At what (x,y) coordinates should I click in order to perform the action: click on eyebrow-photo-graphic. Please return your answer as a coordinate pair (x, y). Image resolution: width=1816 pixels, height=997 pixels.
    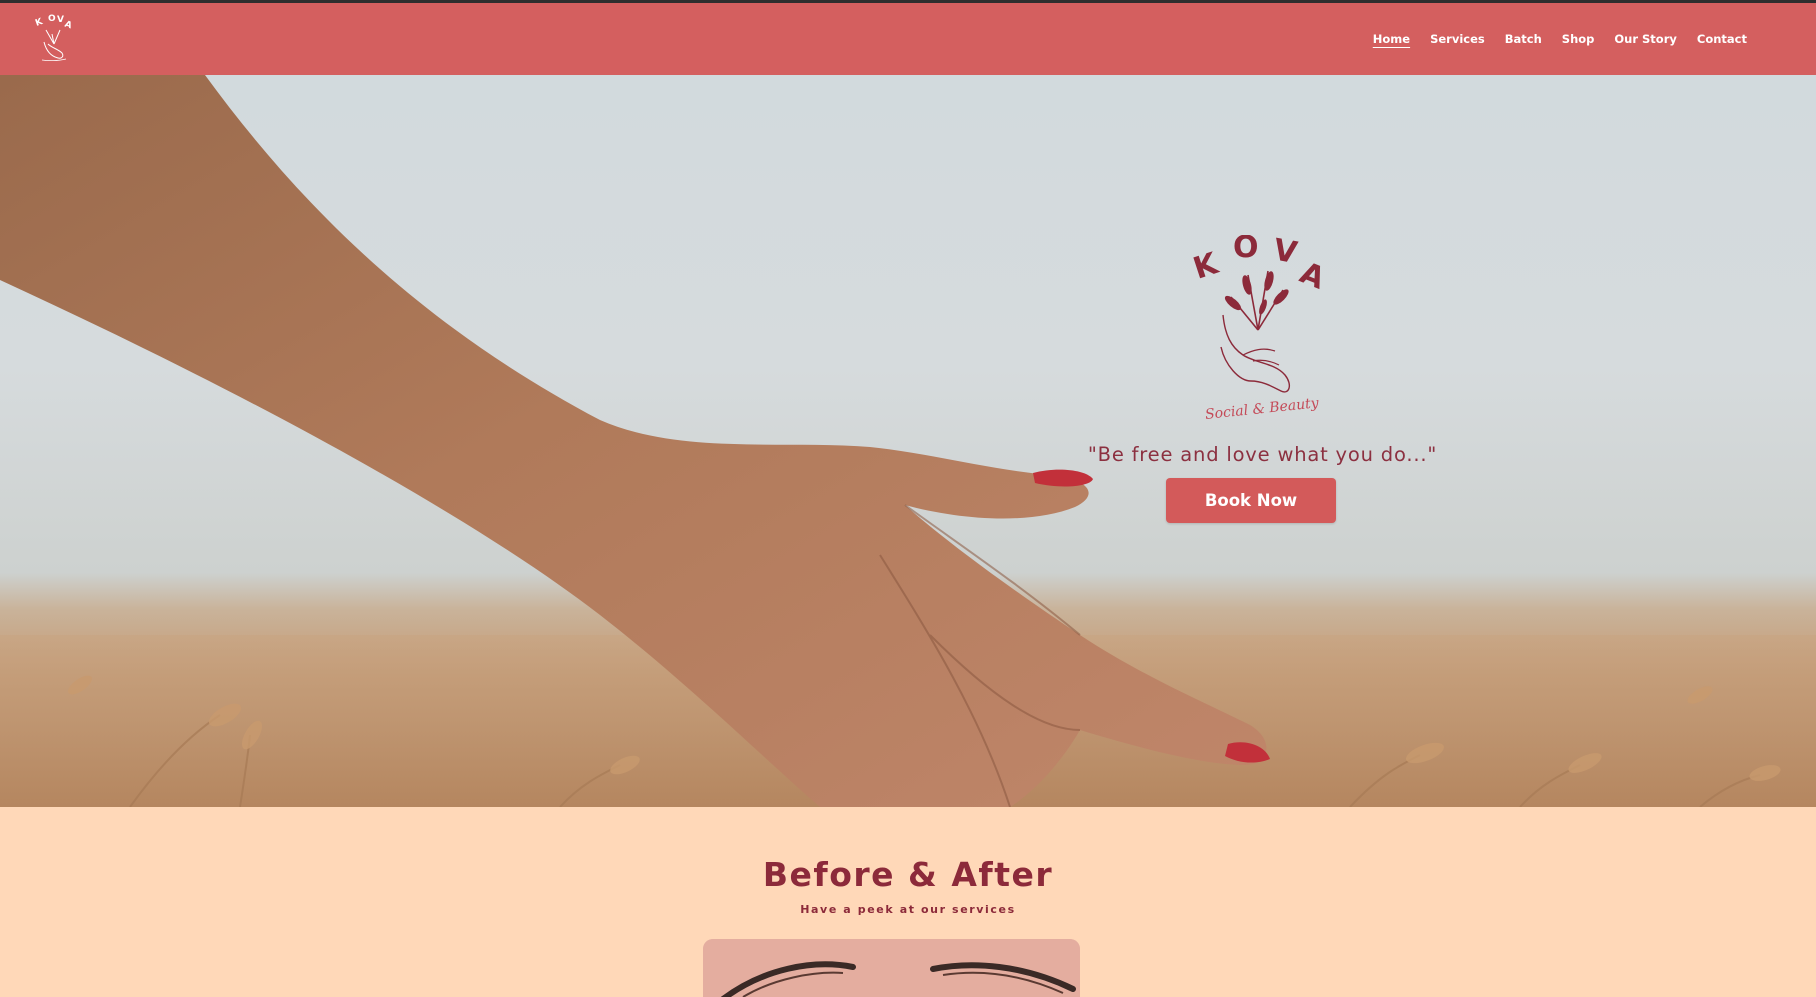
    Looking at the image, I should click on (891, 968).